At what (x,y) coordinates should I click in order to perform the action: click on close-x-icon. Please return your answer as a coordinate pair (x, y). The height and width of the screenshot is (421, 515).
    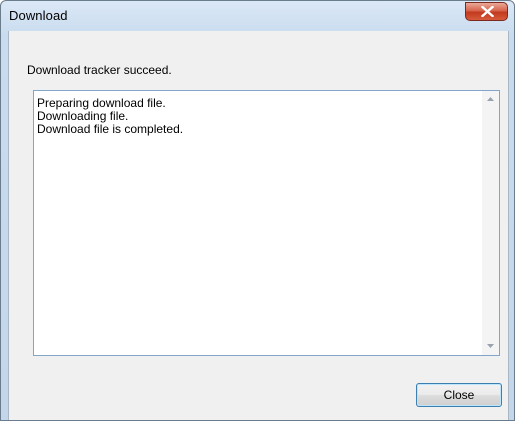
    Looking at the image, I should click on (487, 11).